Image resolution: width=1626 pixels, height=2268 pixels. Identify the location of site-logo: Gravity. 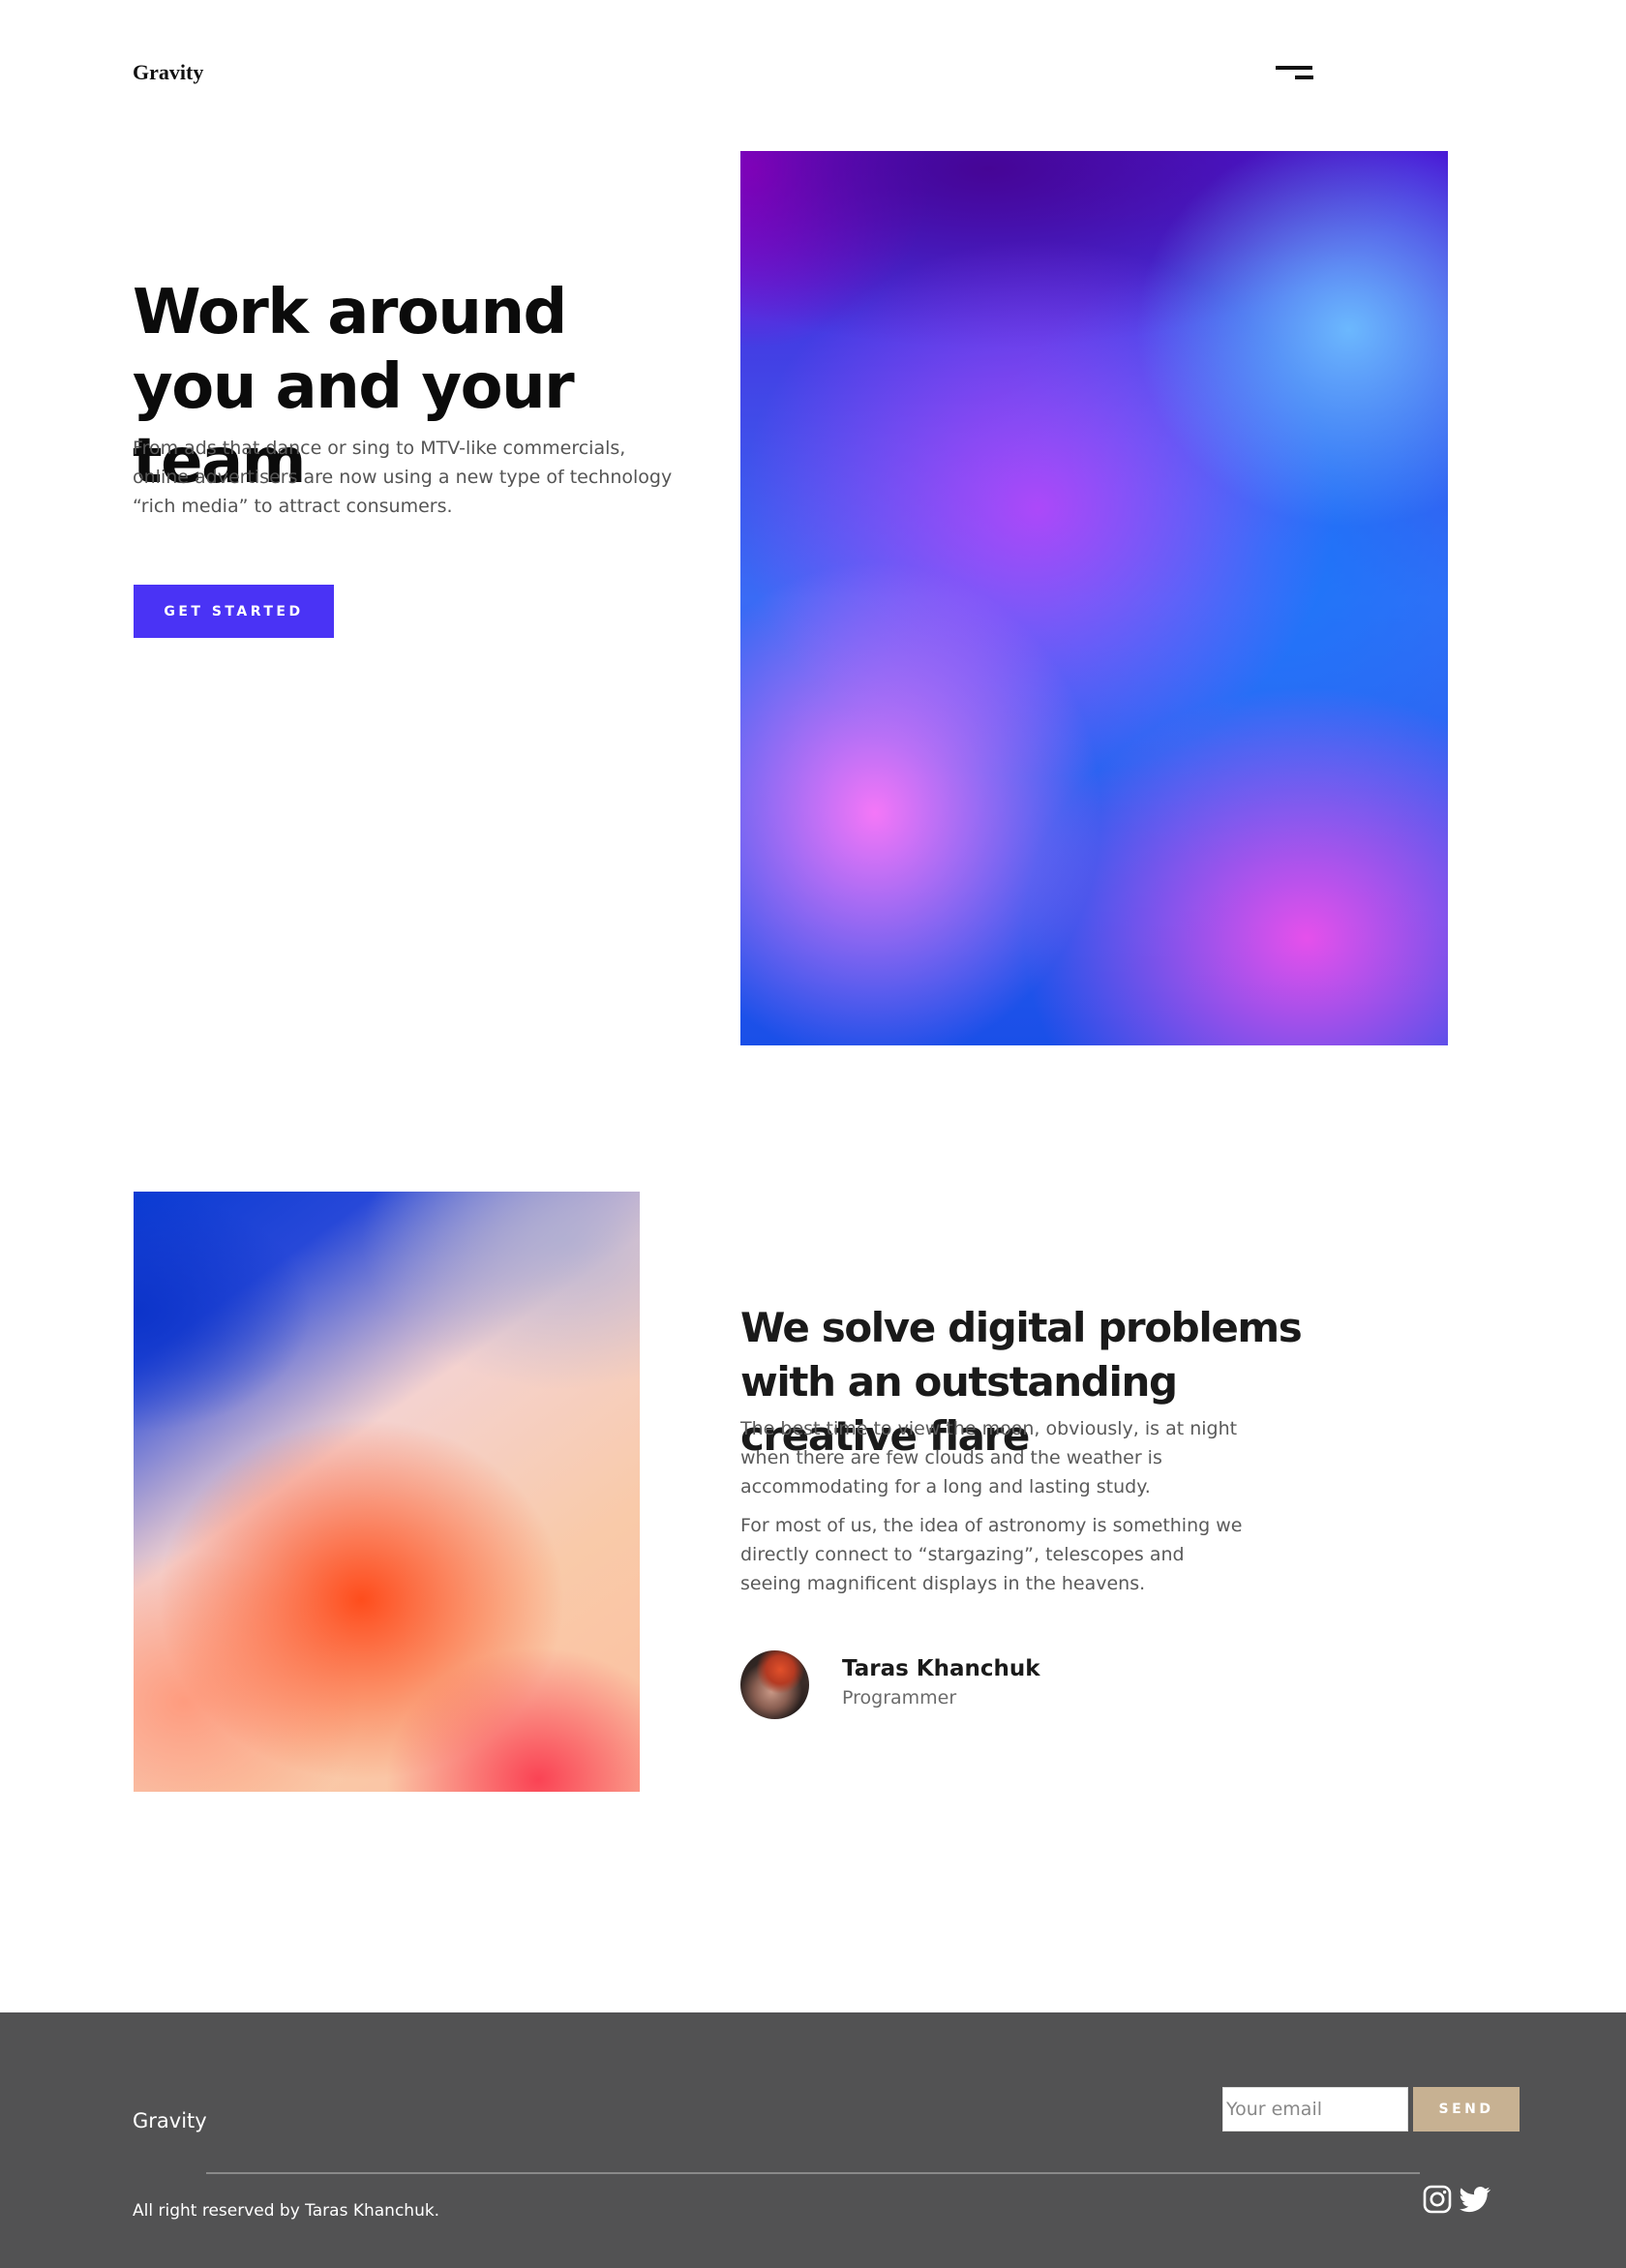
(168, 72).